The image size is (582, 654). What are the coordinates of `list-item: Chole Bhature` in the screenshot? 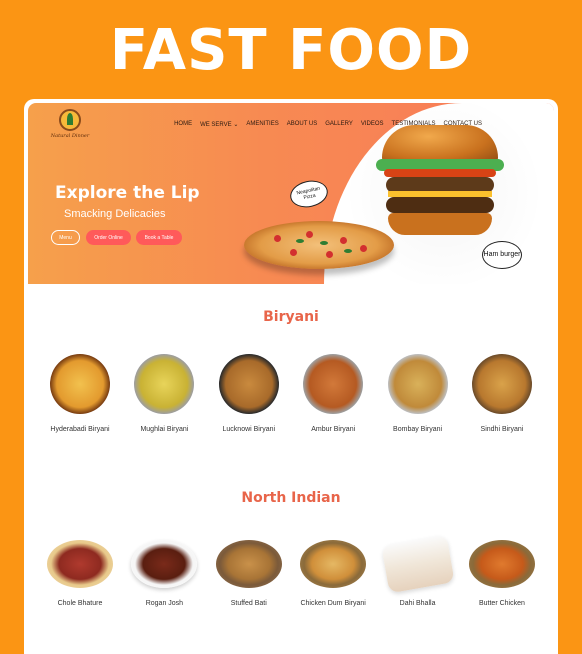 It's located at (80, 570).